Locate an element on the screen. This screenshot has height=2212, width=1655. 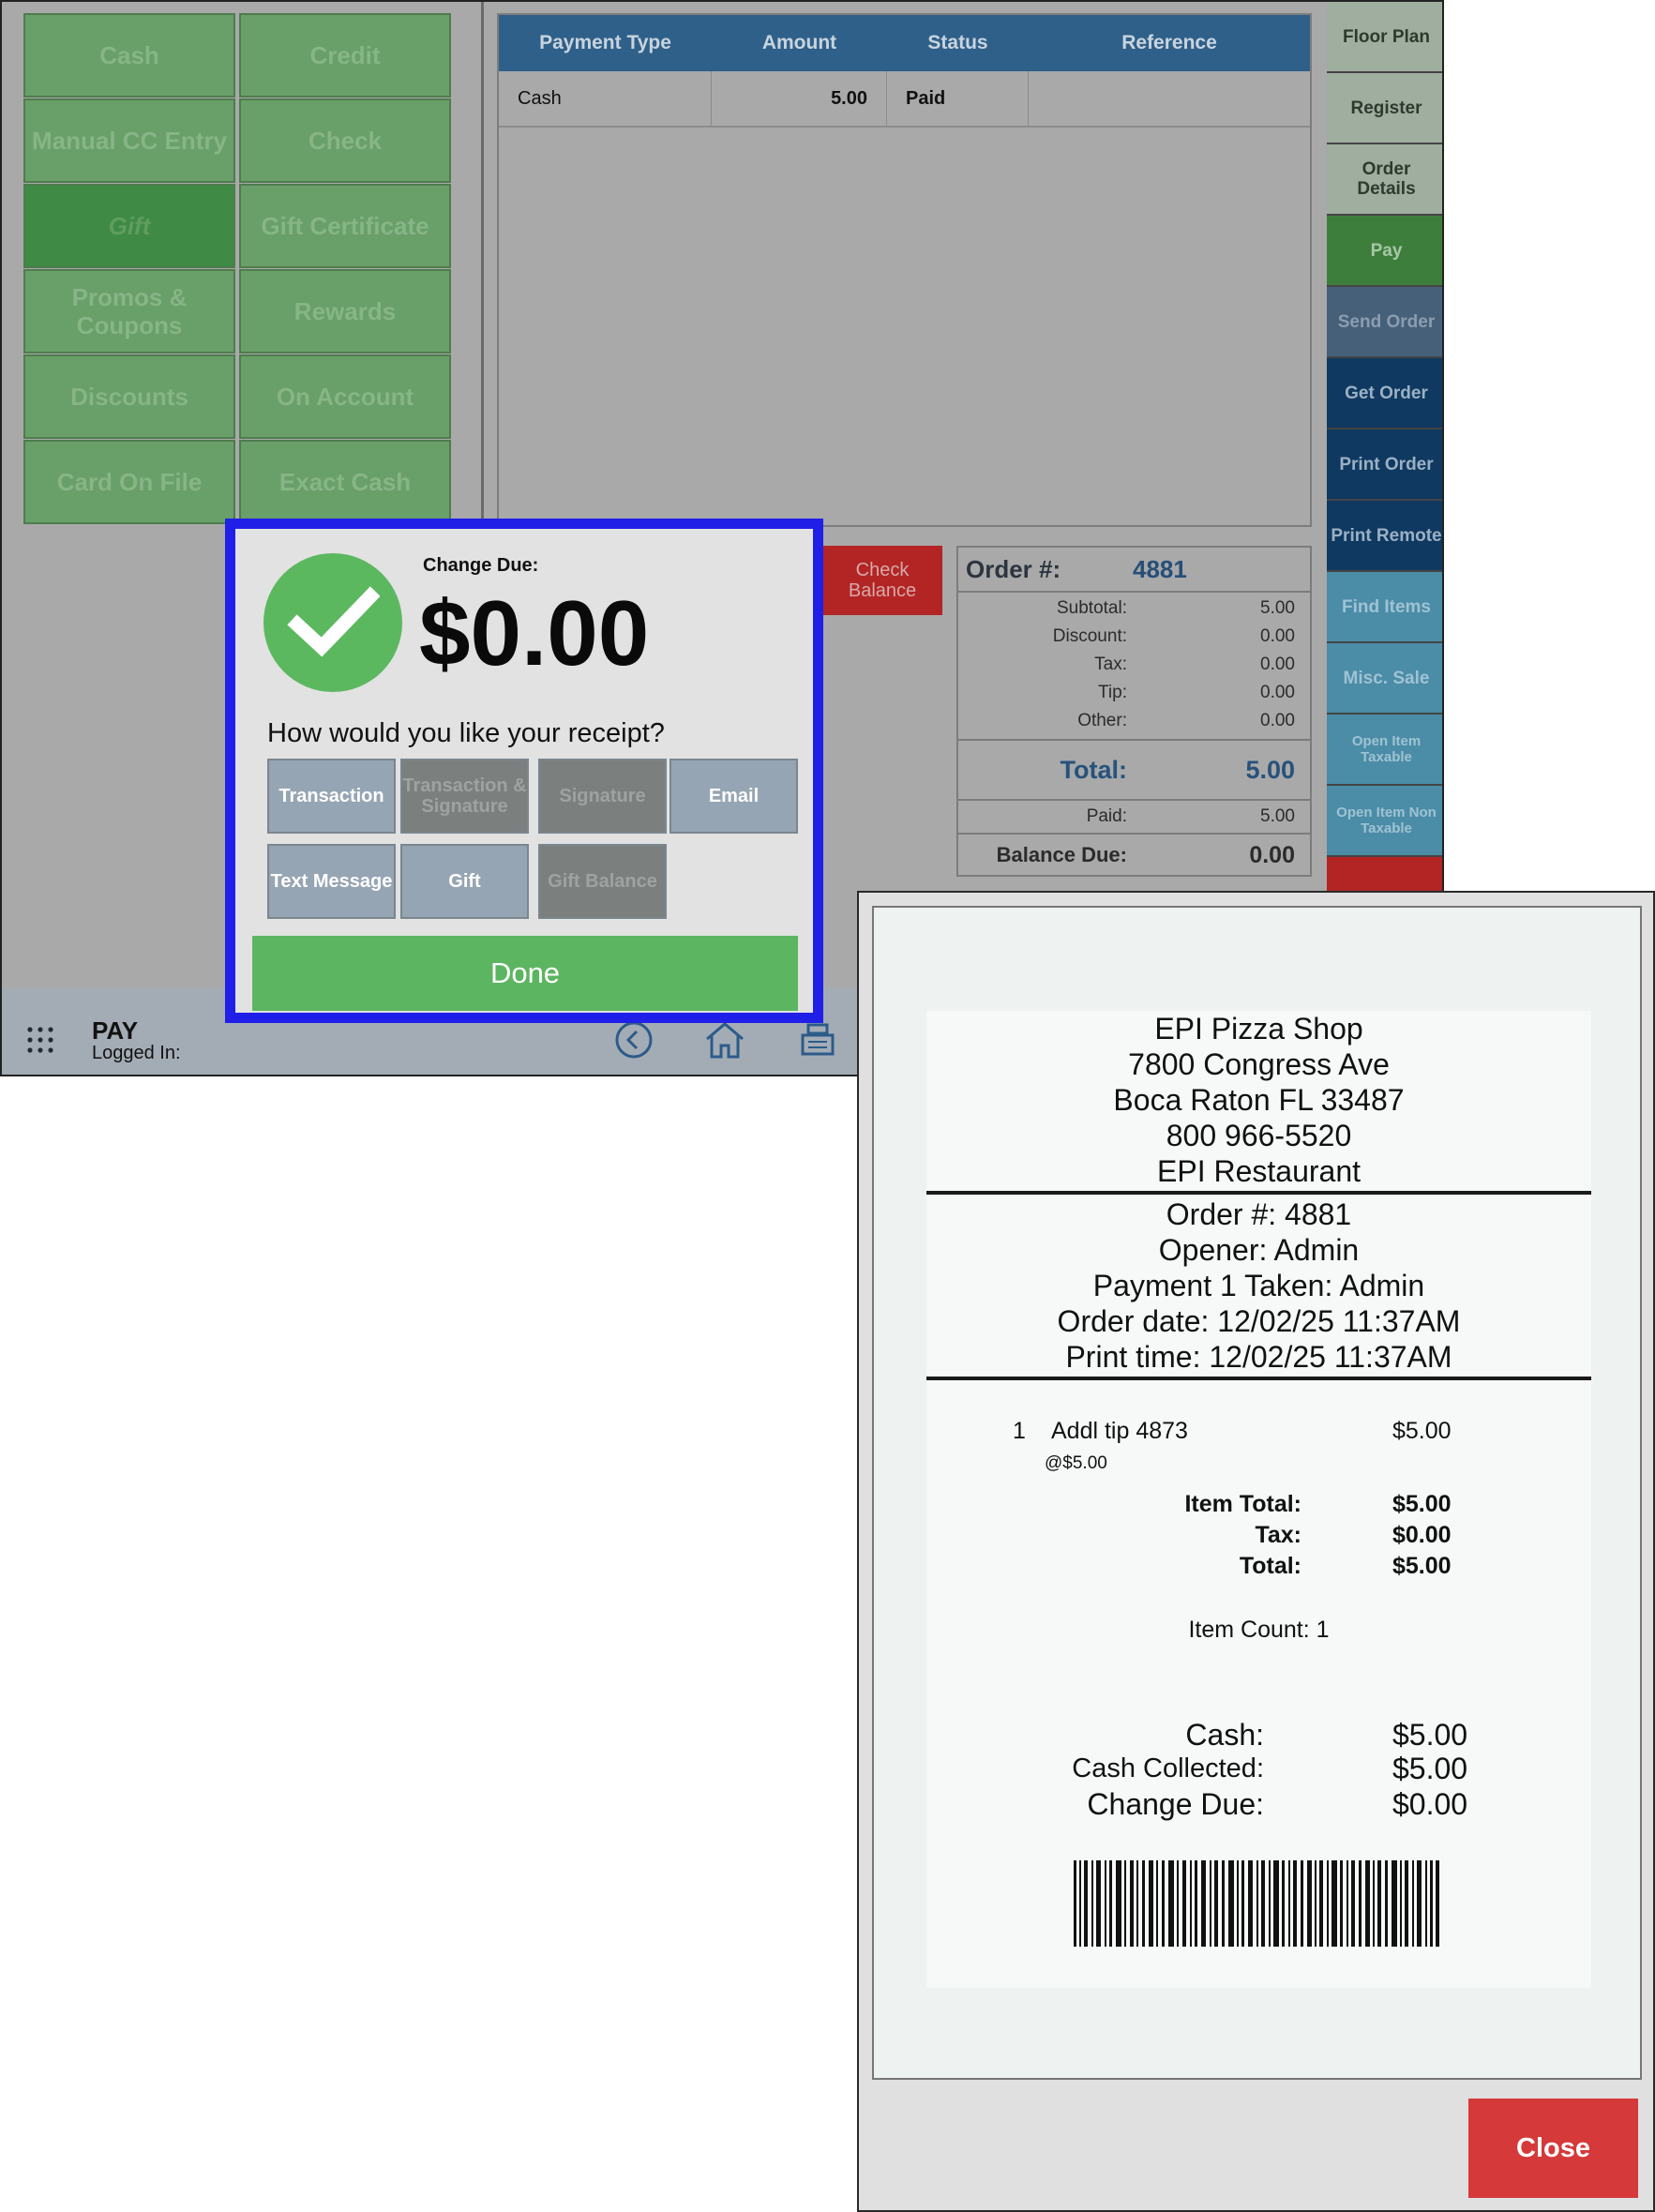
on-account-button: On Account is located at coordinates (345, 396).